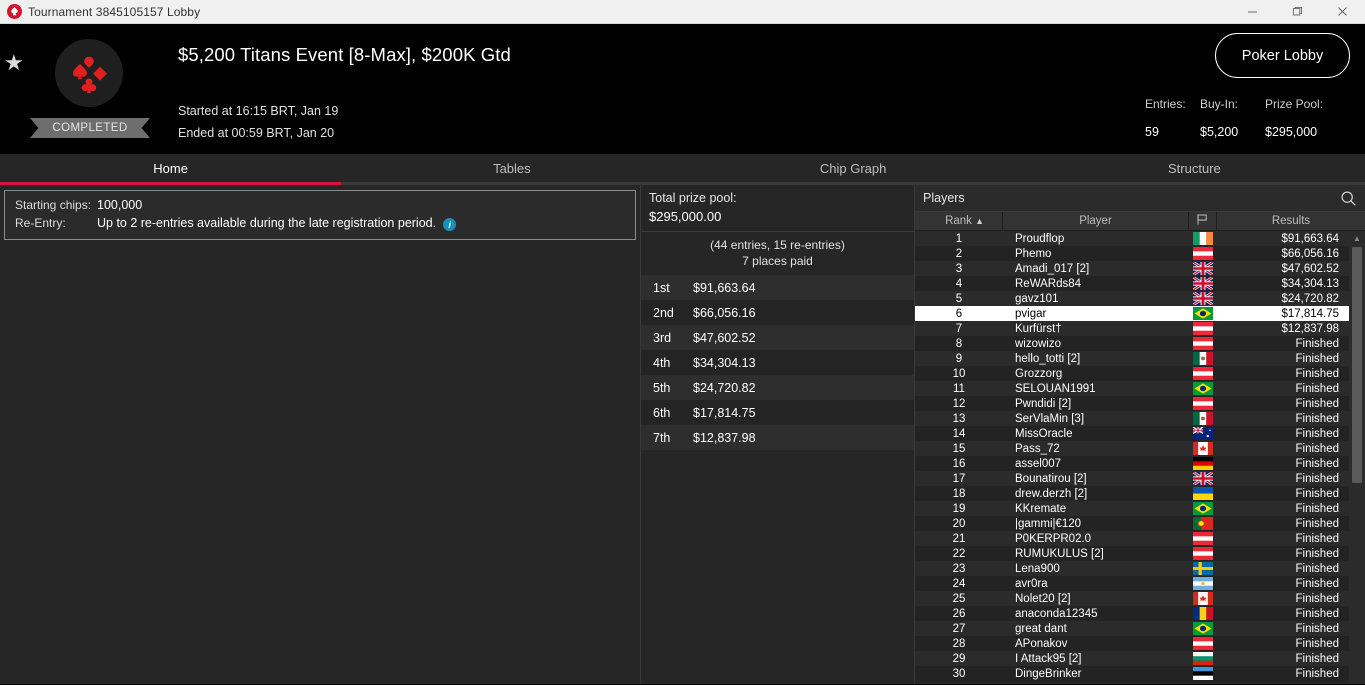 The width and height of the screenshot is (1365, 685). I want to click on table-row: 27 great dant Finished, so click(1132, 628).